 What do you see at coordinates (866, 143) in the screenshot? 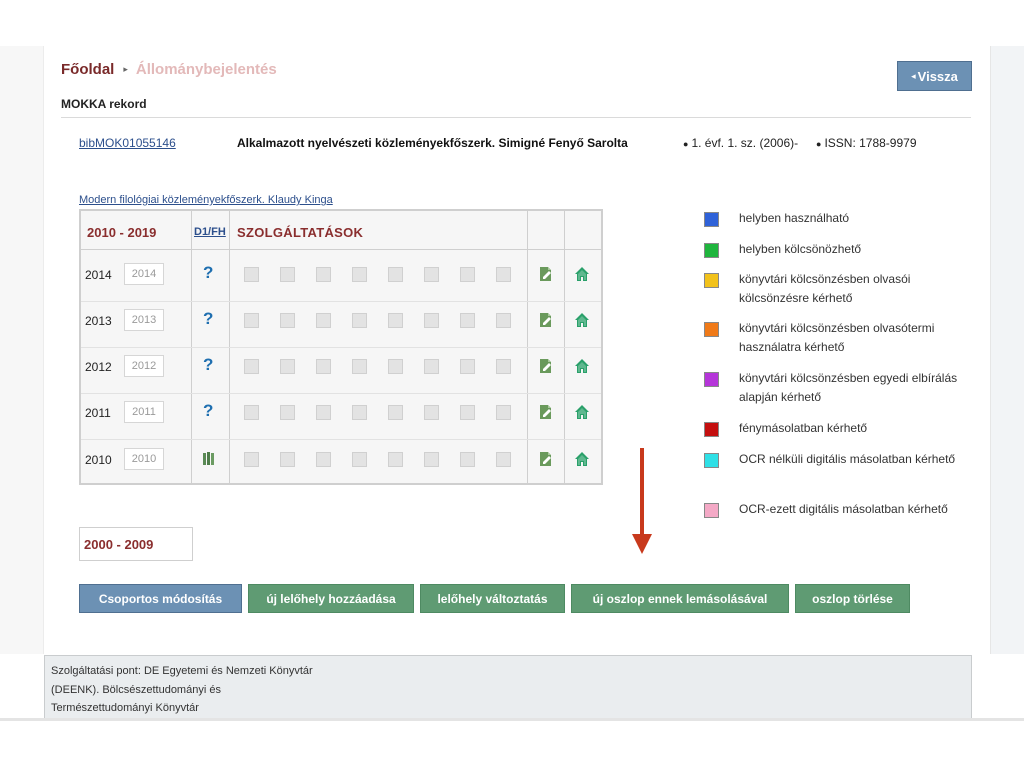
I see `record-issn: ● ISSN: 1788-9979` at bounding box center [866, 143].